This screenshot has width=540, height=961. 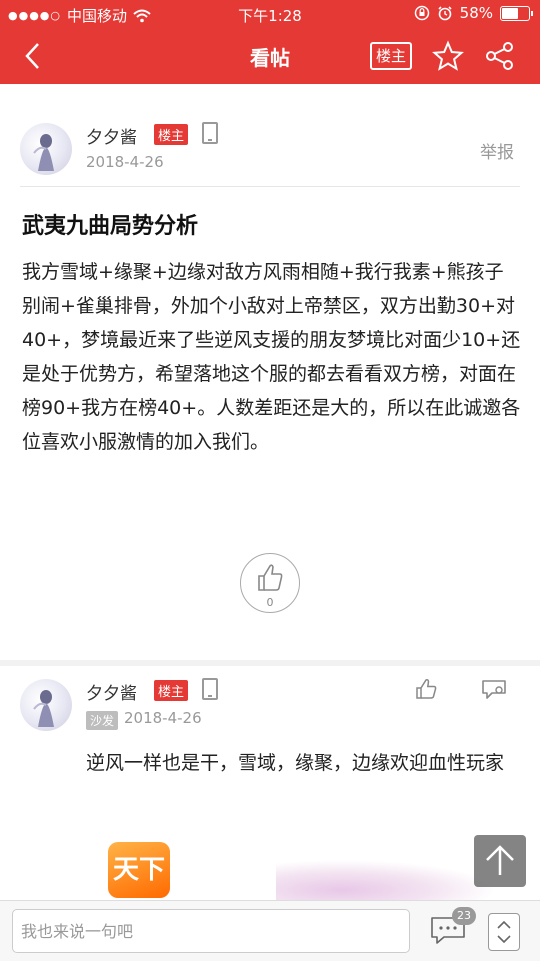 I want to click on reply-body: 逆风一样也是干，雪域，缘聚，边缘欢迎血性玩家, so click(x=295, y=763).